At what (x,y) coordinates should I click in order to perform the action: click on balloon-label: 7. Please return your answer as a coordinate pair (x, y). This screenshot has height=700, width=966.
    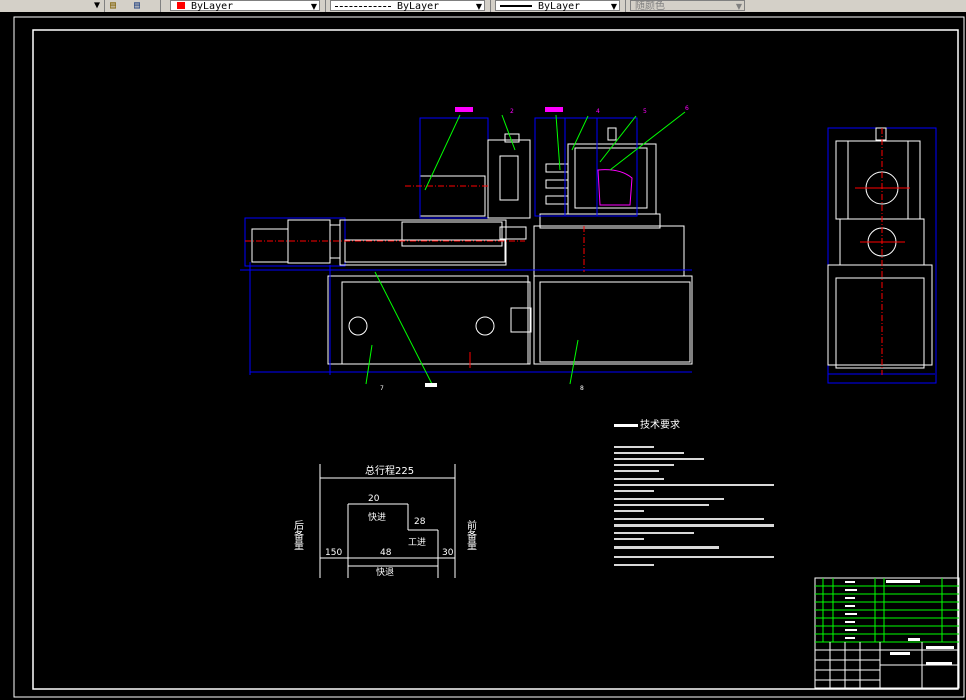
    Looking at the image, I should click on (382, 388).